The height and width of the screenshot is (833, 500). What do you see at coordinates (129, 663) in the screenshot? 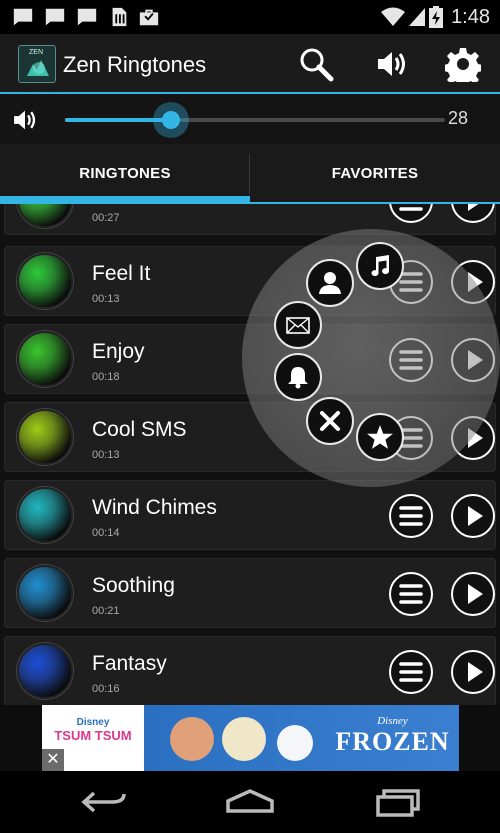
I see `ringtone-name: Fantasy` at bounding box center [129, 663].